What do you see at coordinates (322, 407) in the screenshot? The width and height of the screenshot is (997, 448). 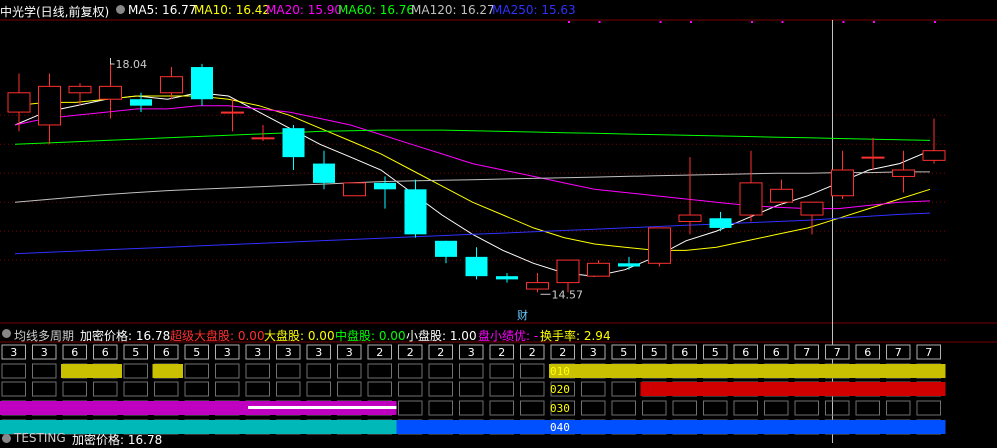 I see `band-highlight` at bounding box center [322, 407].